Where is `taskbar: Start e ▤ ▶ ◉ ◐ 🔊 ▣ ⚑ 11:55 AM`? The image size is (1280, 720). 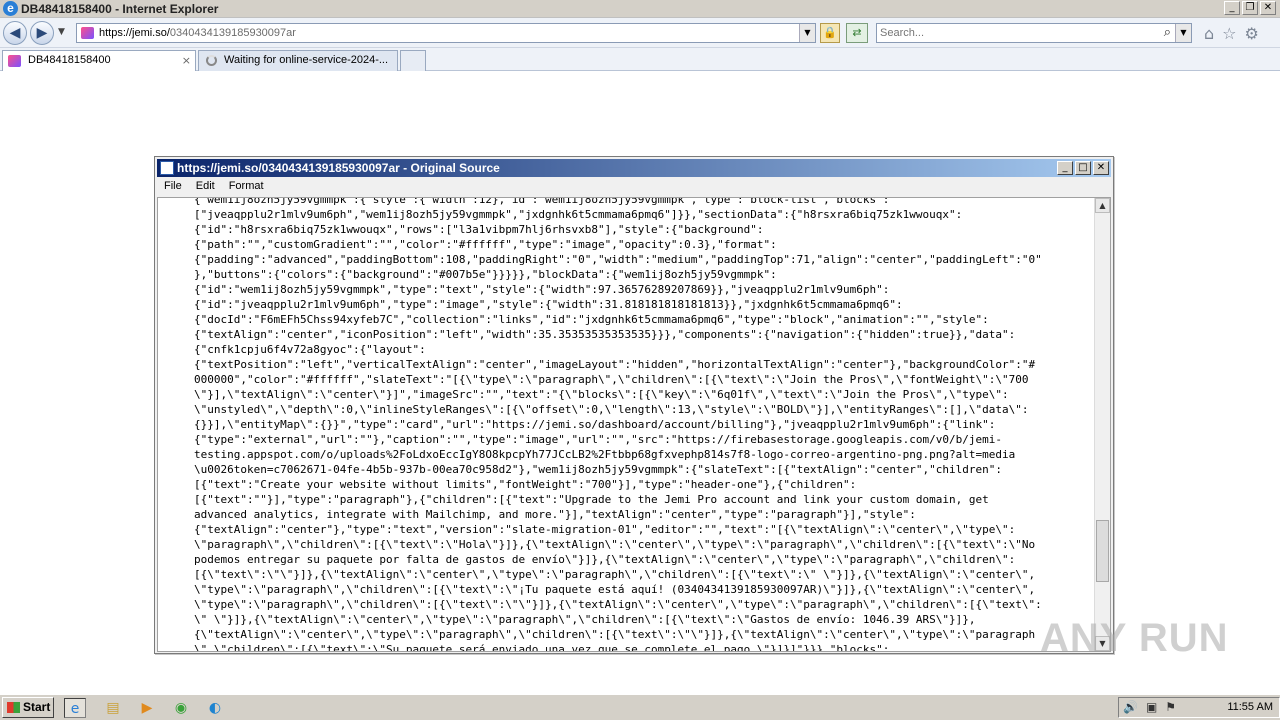
taskbar: Start e ▤ ▶ ◉ ◐ 🔊 ▣ ⚑ 11:55 AM is located at coordinates (640, 707).